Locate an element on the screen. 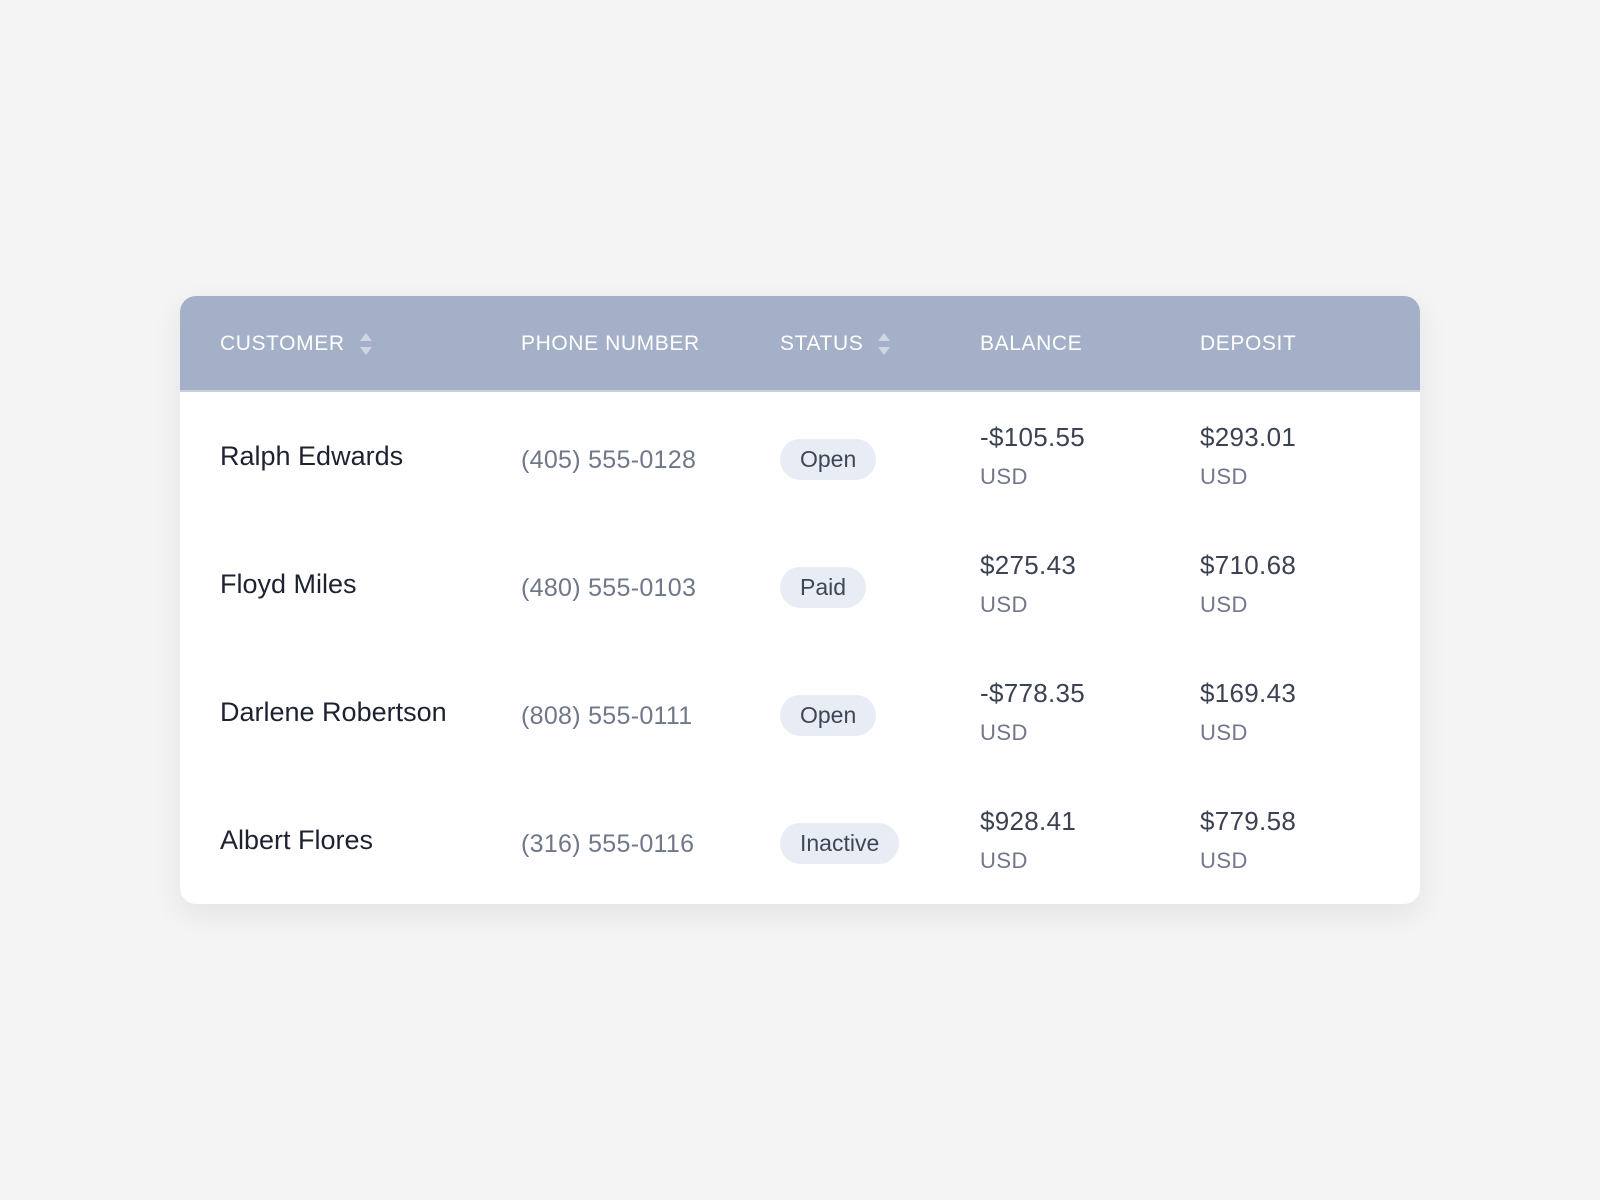 The height and width of the screenshot is (1200, 1600). column-header-status: STATUS is located at coordinates (835, 344).